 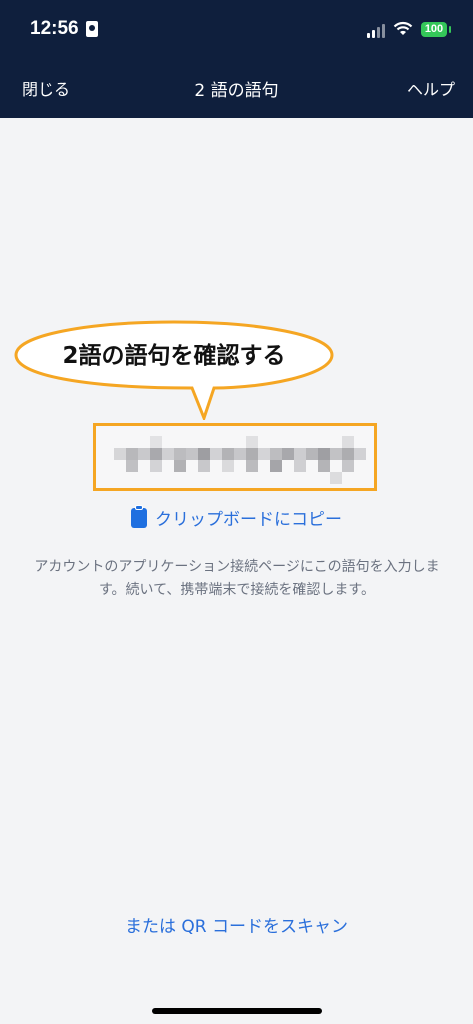 What do you see at coordinates (54, 28) in the screenshot?
I see `status-time: 12:56` at bounding box center [54, 28].